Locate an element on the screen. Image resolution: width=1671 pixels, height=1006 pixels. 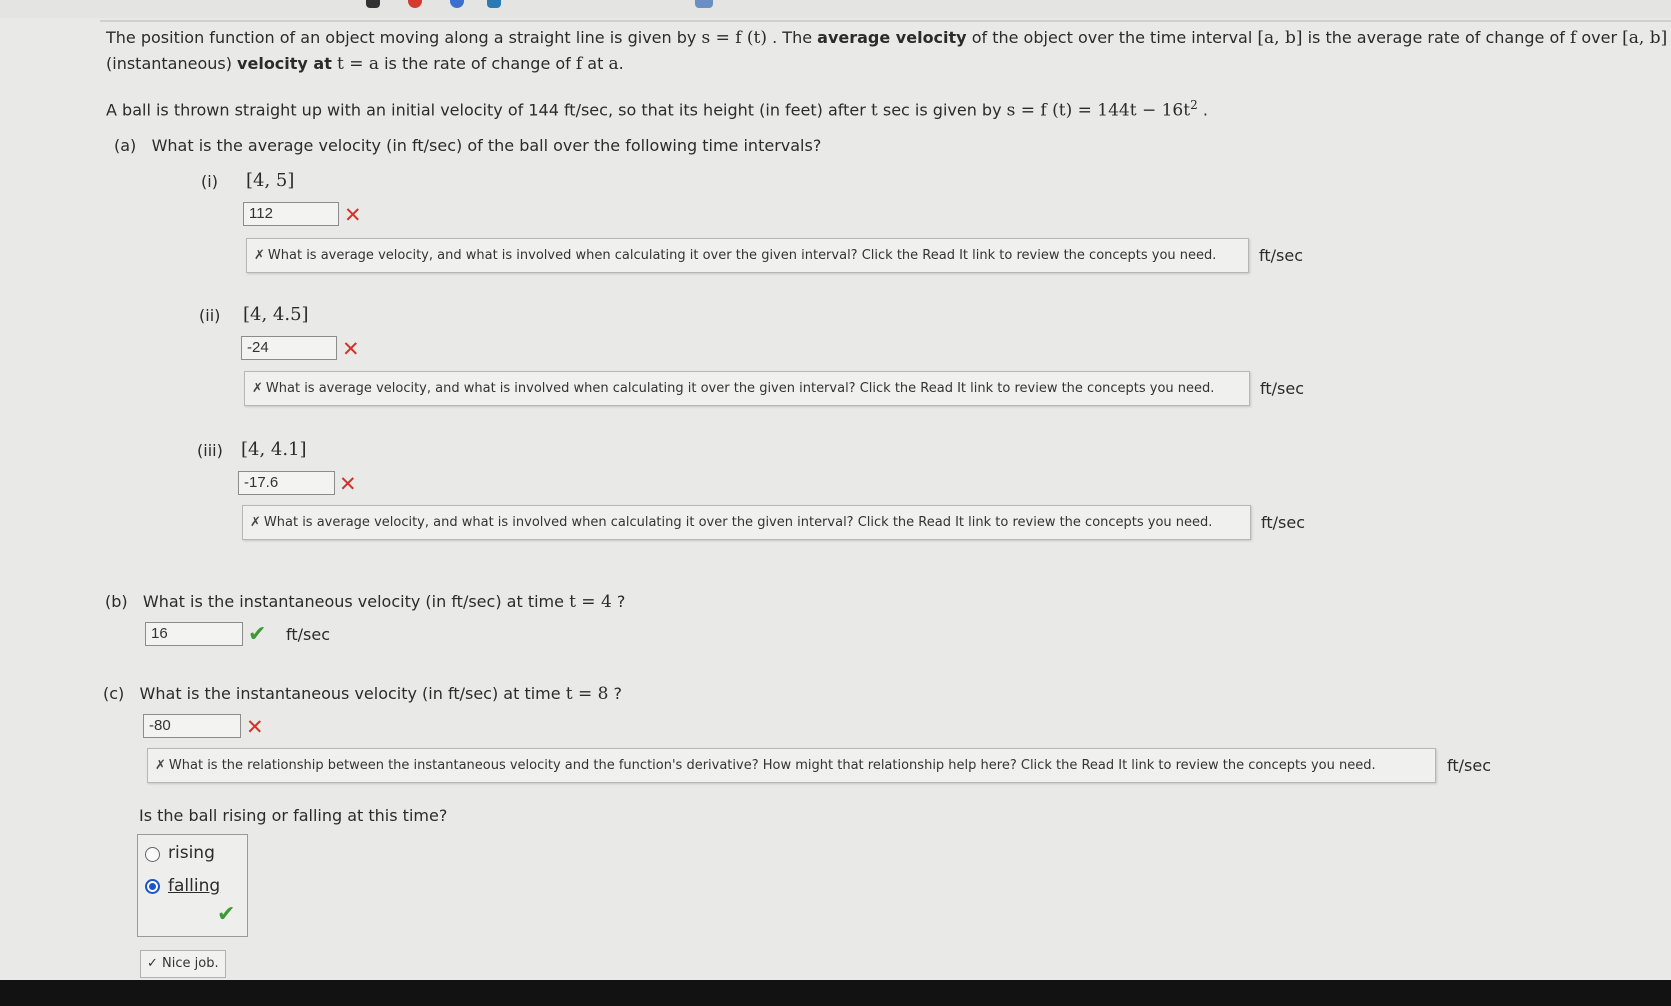
radio-rising-label: rising is located at coordinates (191, 853).